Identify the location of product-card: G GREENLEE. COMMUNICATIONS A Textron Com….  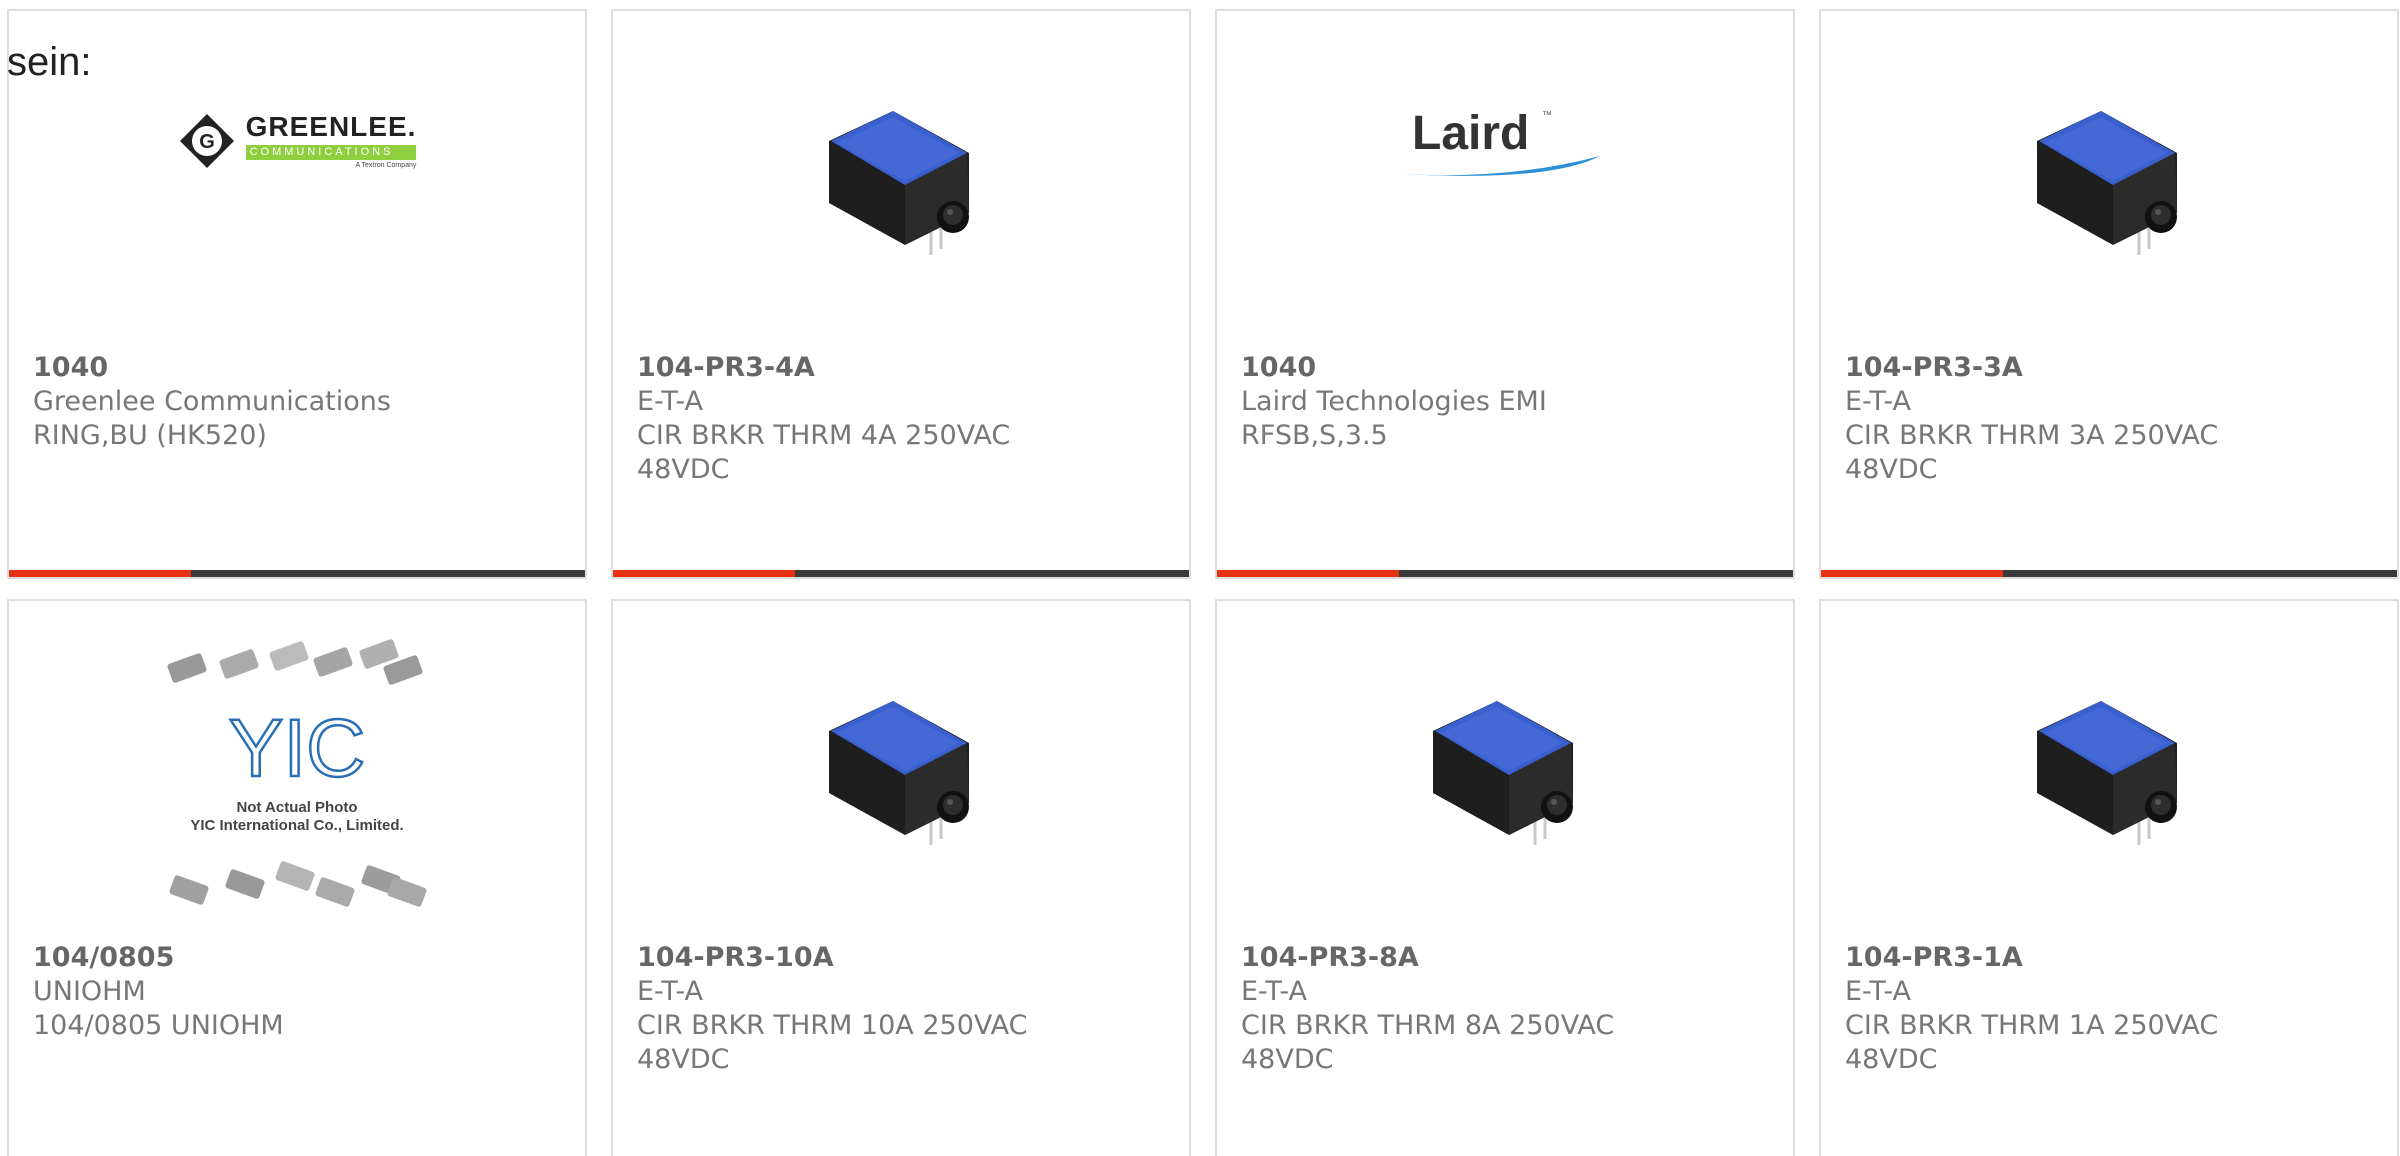
(297, 294).